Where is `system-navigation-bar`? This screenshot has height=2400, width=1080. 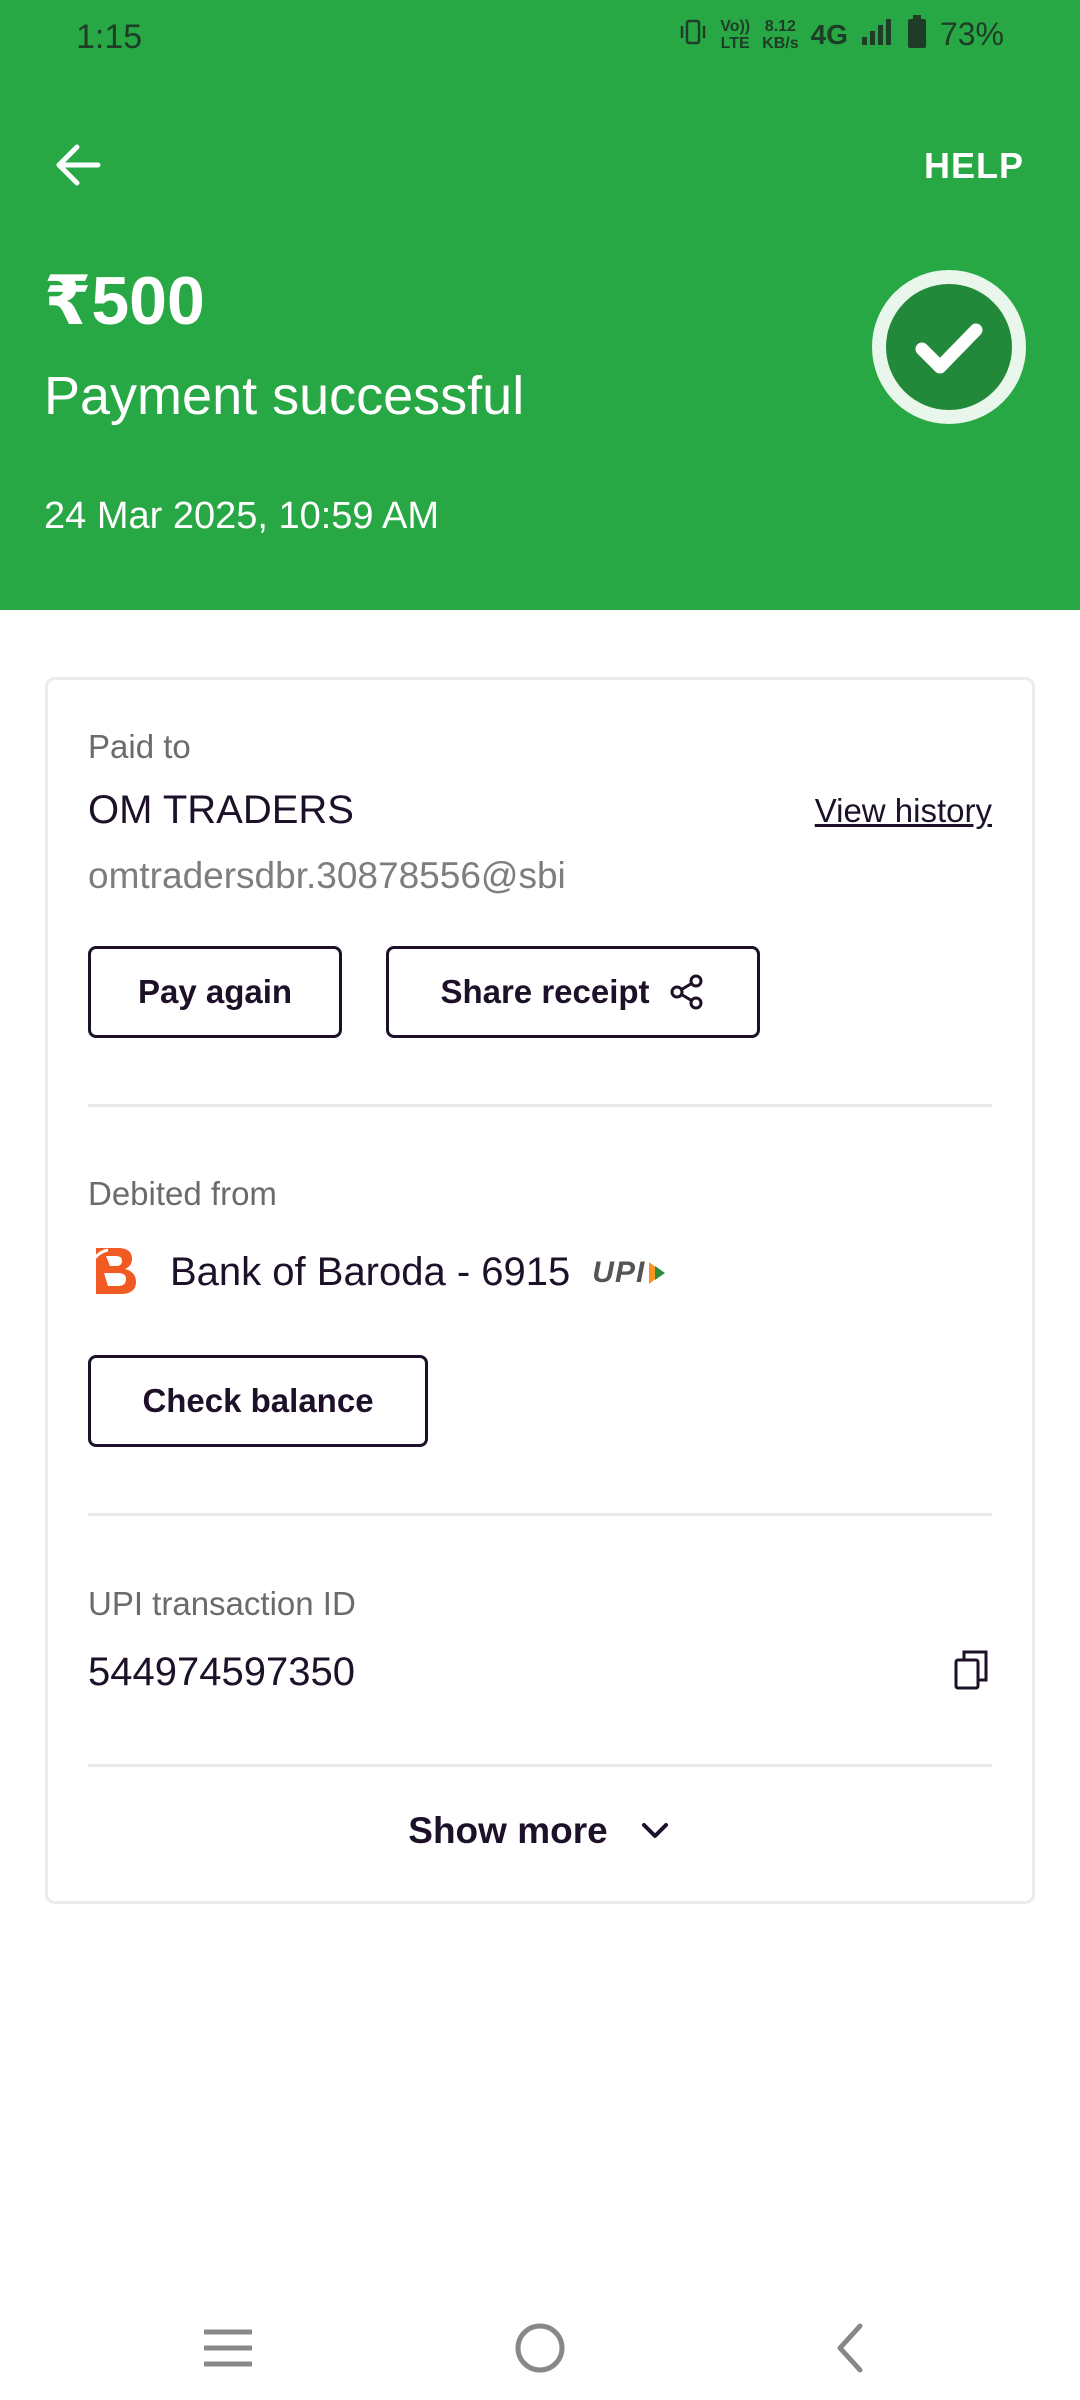 system-navigation-bar is located at coordinates (540, 2345).